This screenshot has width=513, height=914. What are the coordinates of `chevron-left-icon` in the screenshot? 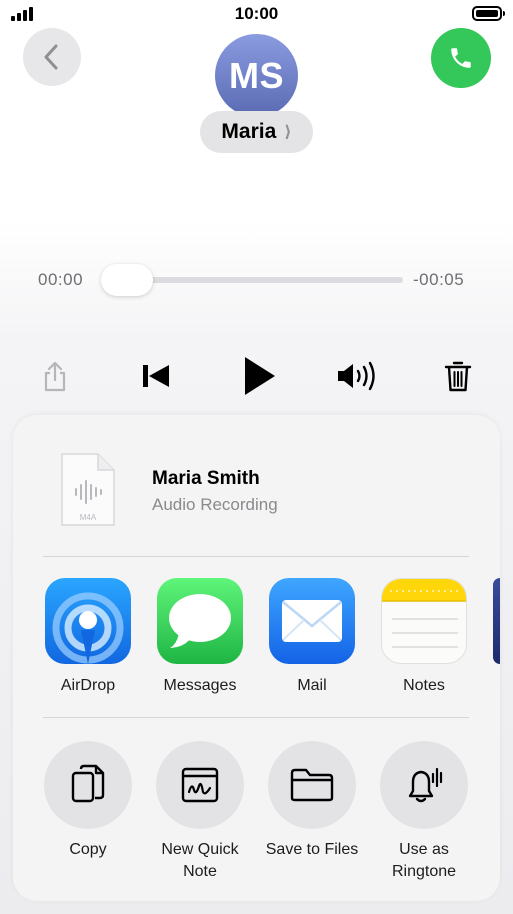 It's located at (51, 57).